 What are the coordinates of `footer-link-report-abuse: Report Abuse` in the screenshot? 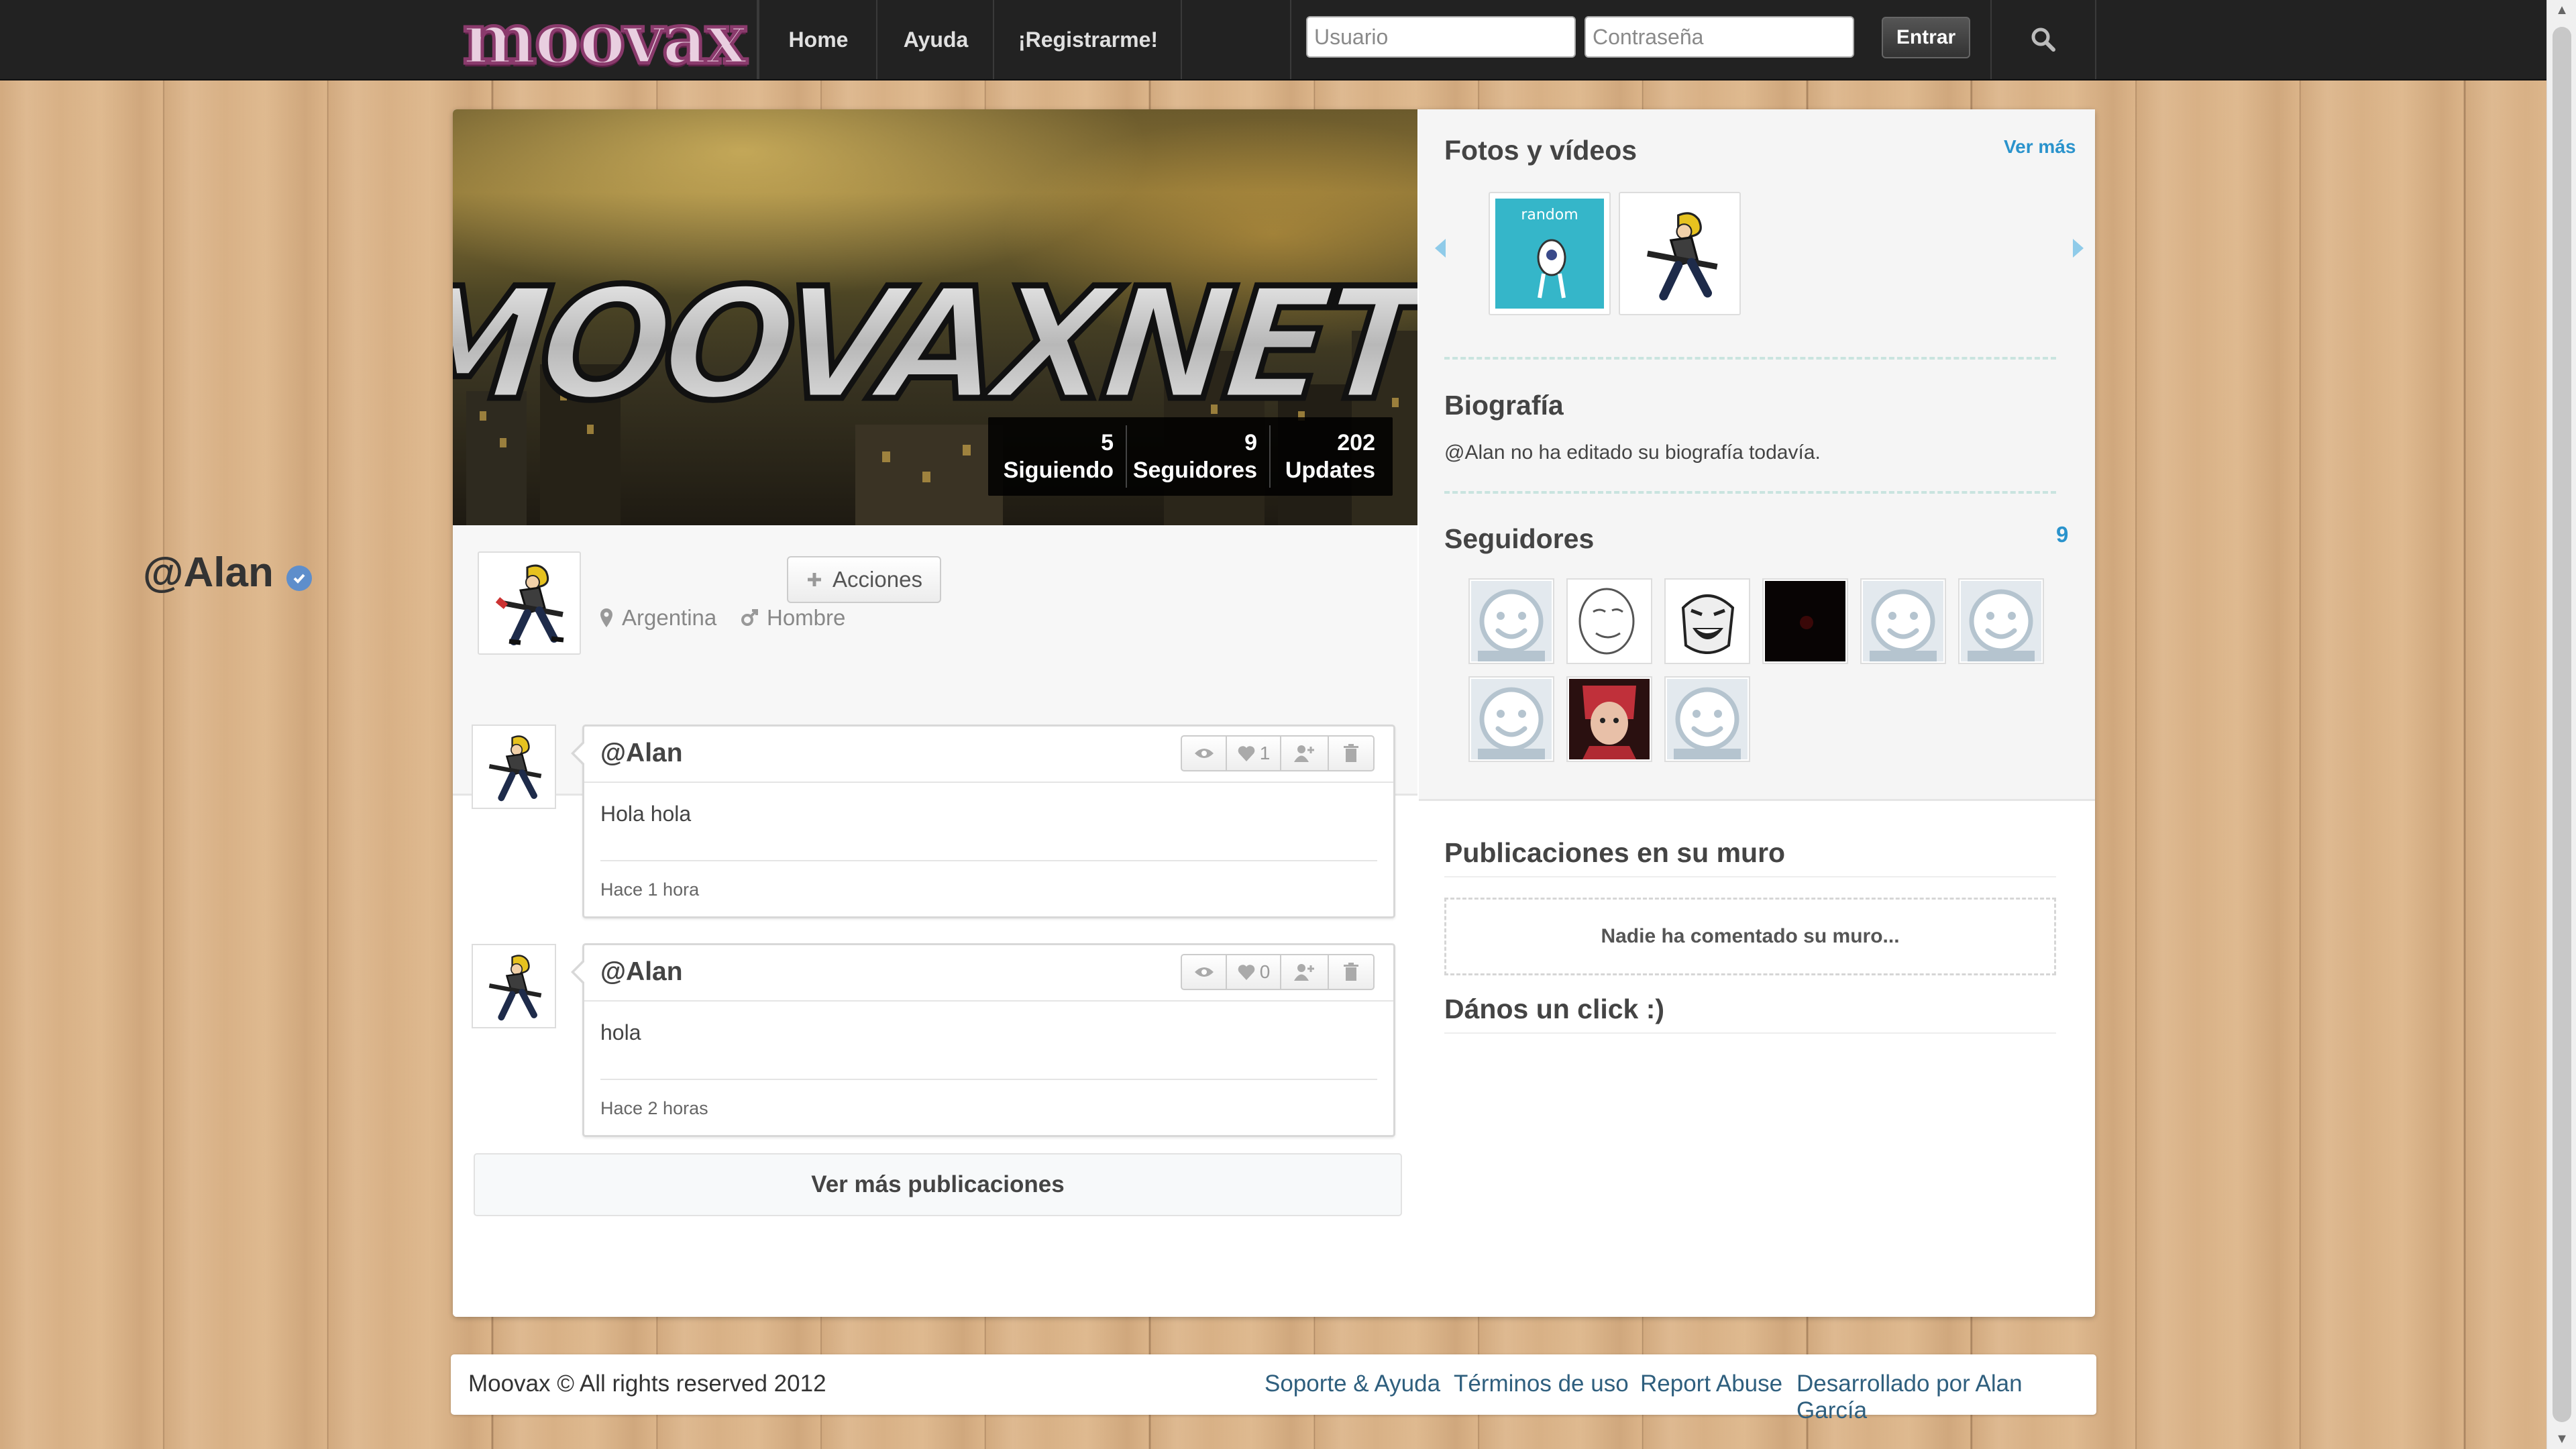 It's located at (1711, 1384).